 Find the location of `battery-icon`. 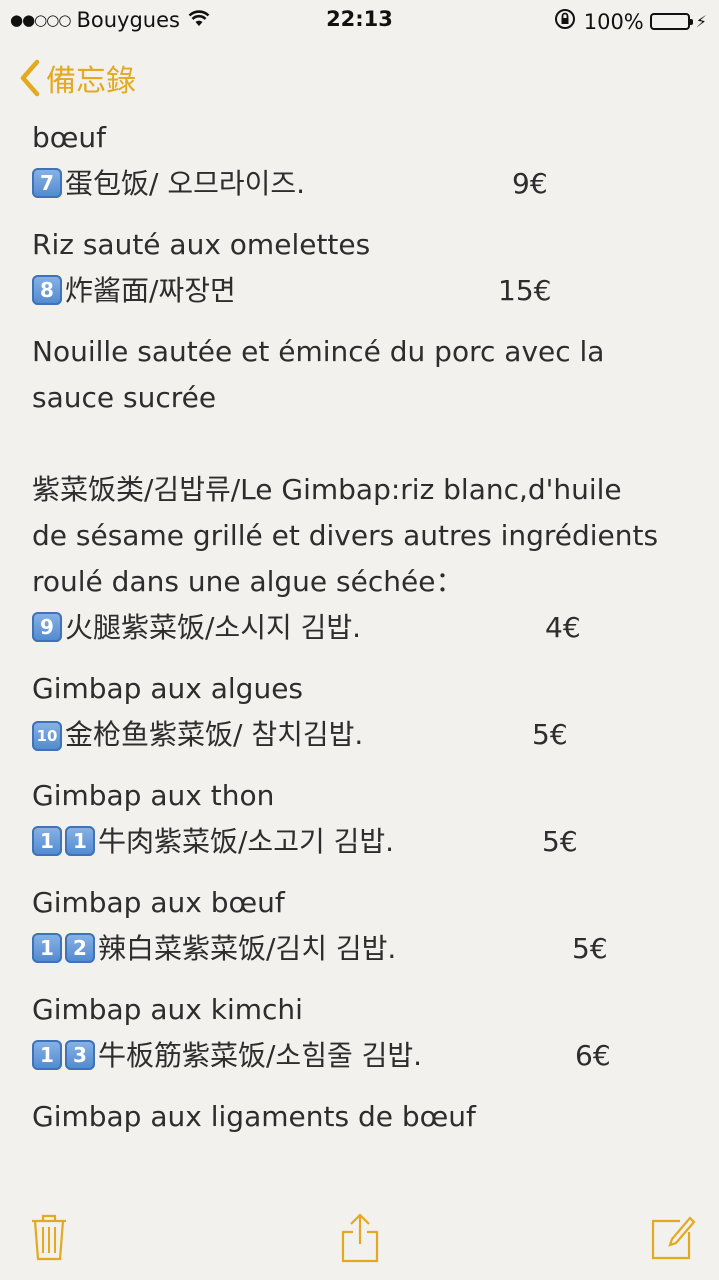

battery-icon is located at coordinates (671, 21).